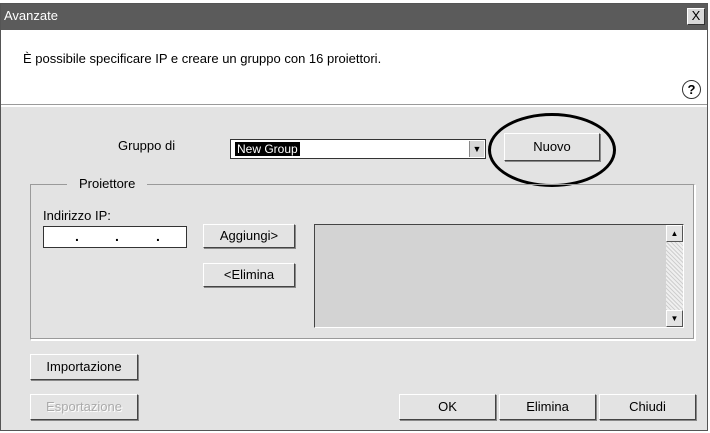 This screenshot has height=433, width=710. What do you see at coordinates (476, 149) in the screenshot?
I see `chevron-down-icon: ▼` at bounding box center [476, 149].